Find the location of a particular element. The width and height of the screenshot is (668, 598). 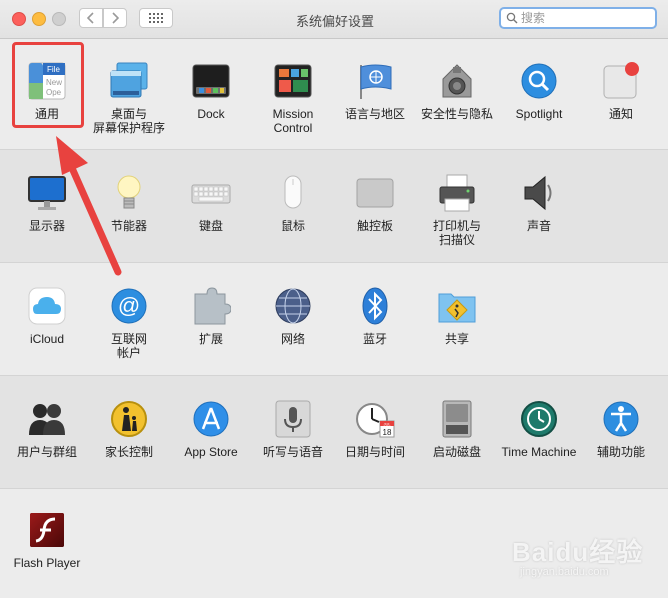

grid-icon is located at coordinates (156, 18).